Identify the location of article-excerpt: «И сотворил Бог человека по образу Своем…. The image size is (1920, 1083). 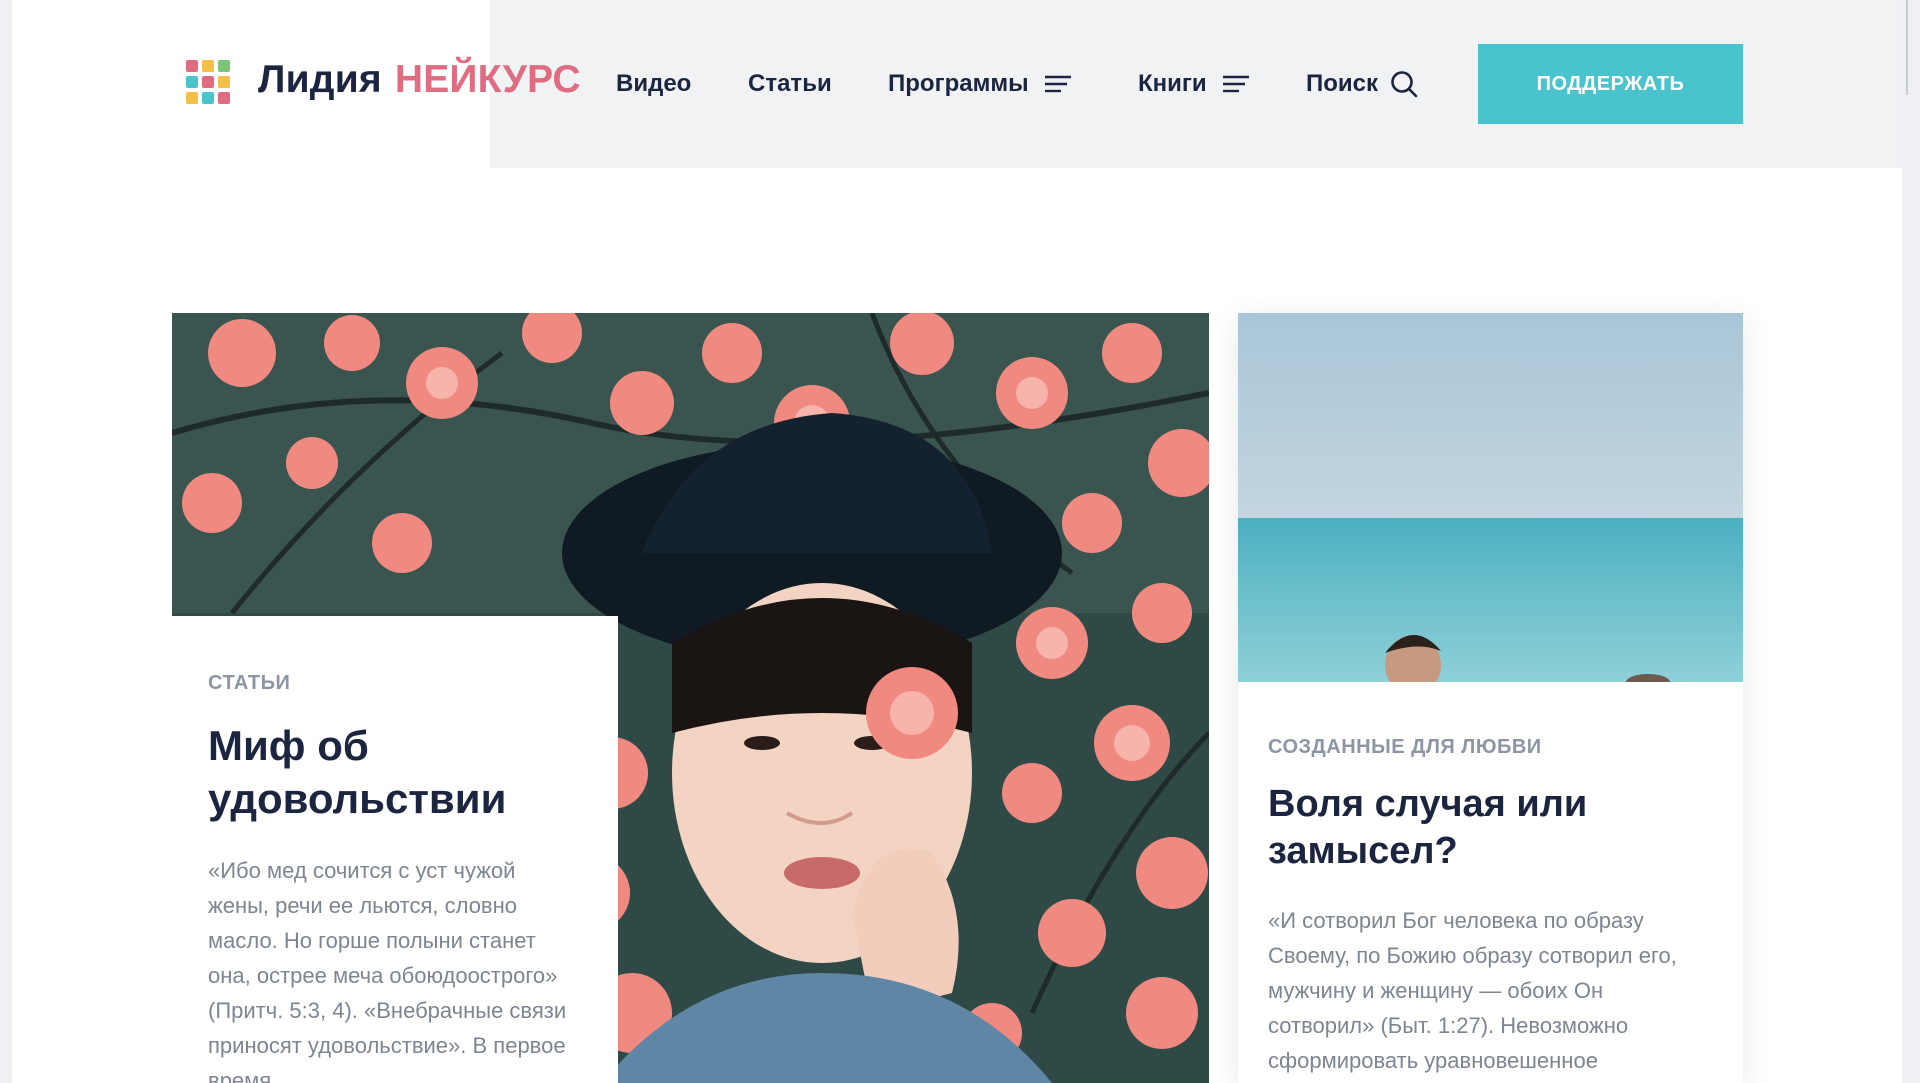
(1472, 990).